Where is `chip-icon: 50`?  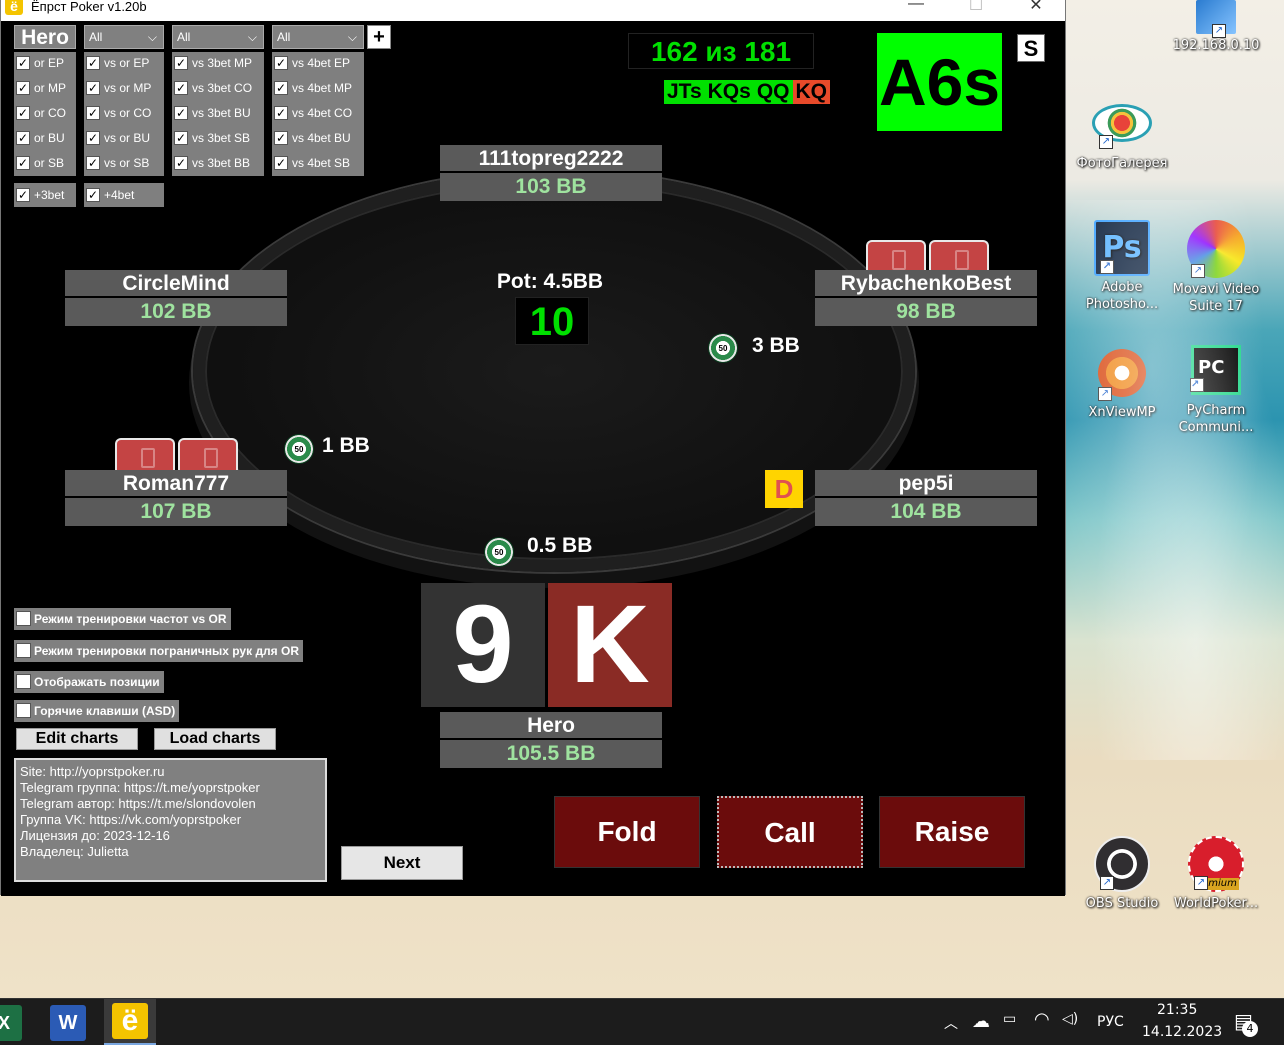
chip-icon: 50 is located at coordinates (299, 449).